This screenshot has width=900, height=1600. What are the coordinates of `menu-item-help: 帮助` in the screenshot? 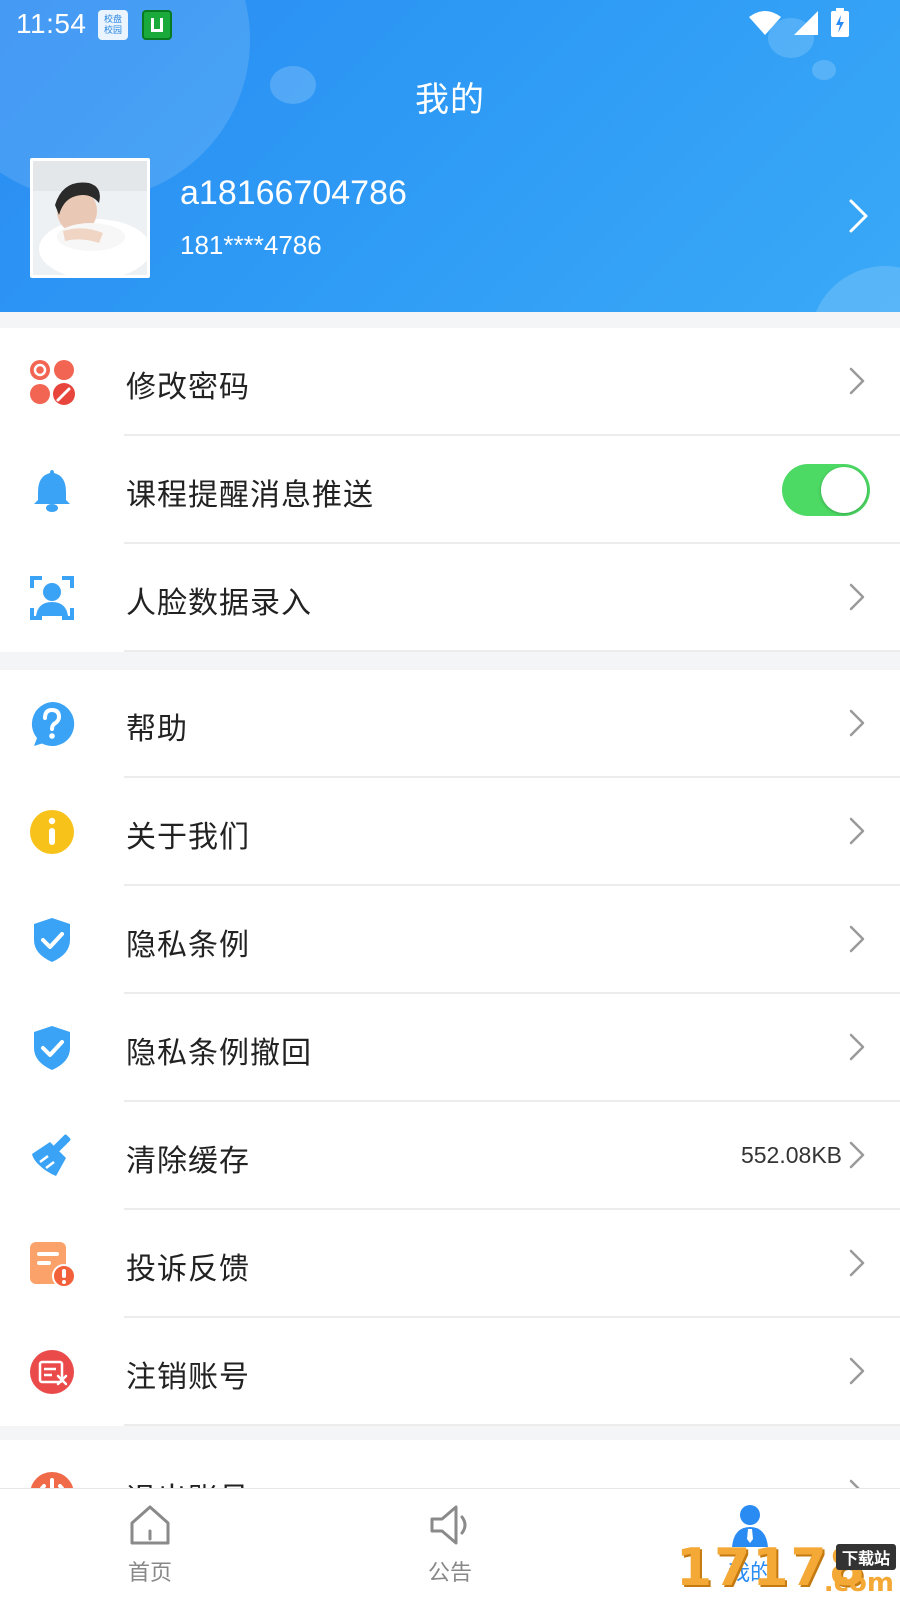 It's located at (450, 724).